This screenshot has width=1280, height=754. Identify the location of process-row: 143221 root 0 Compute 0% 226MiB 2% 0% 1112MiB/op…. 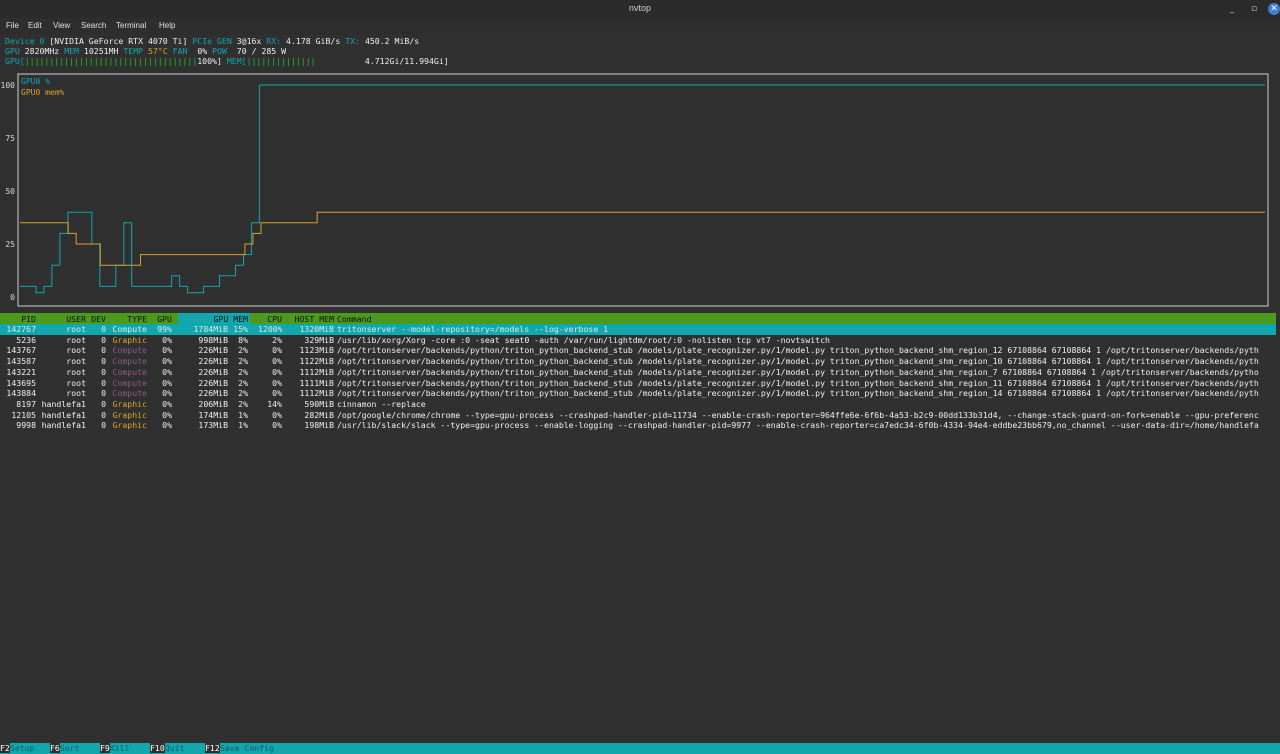
(638, 372).